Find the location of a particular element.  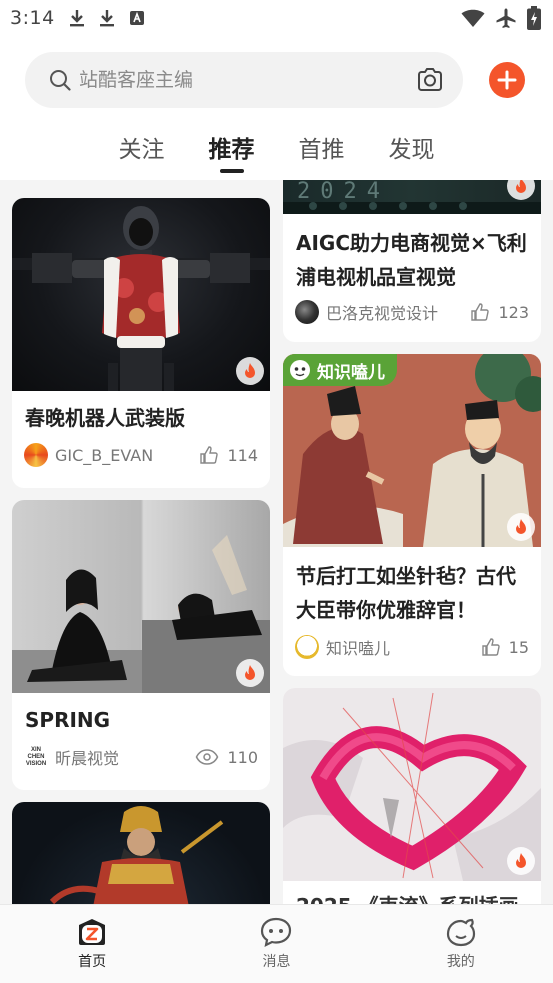

app-a-icon is located at coordinates (136, 18).